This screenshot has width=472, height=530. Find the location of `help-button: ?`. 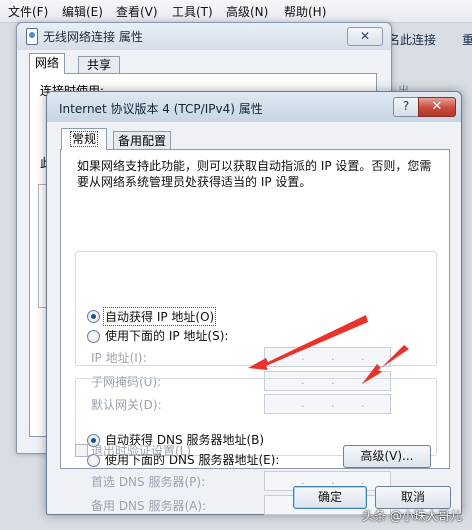

help-button: ? is located at coordinates (406, 107).